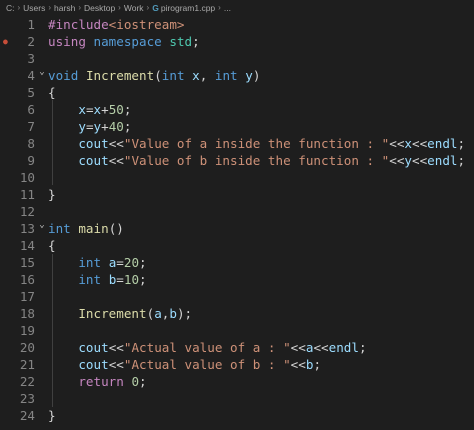 The width and height of the screenshot is (474, 430). What do you see at coordinates (27, 279) in the screenshot?
I see `line-number: 16` at bounding box center [27, 279].